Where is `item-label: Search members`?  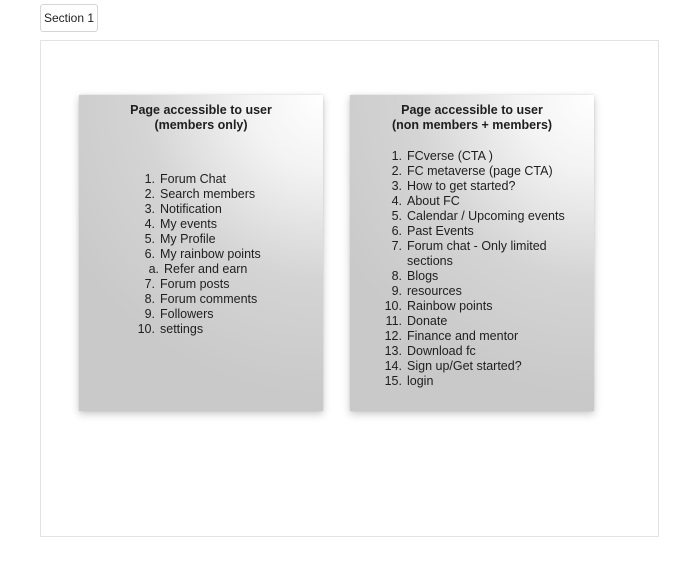
item-label: Search members is located at coordinates (208, 194).